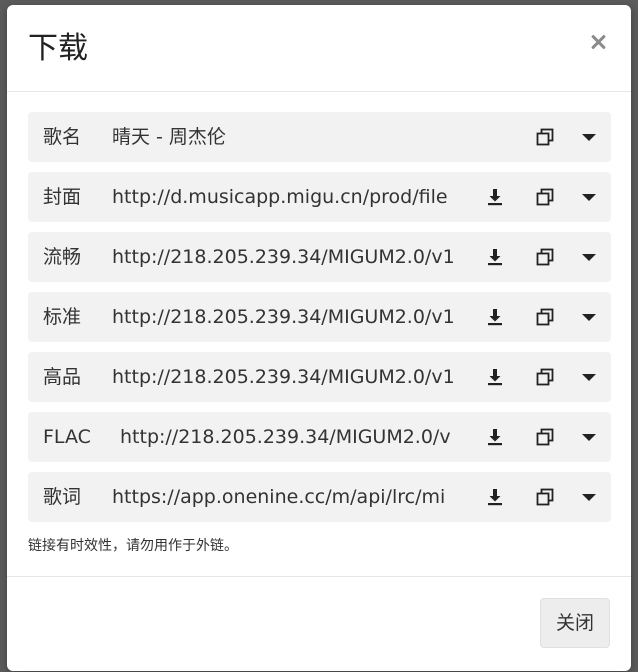  I want to click on close-button: 关闭, so click(575, 623).